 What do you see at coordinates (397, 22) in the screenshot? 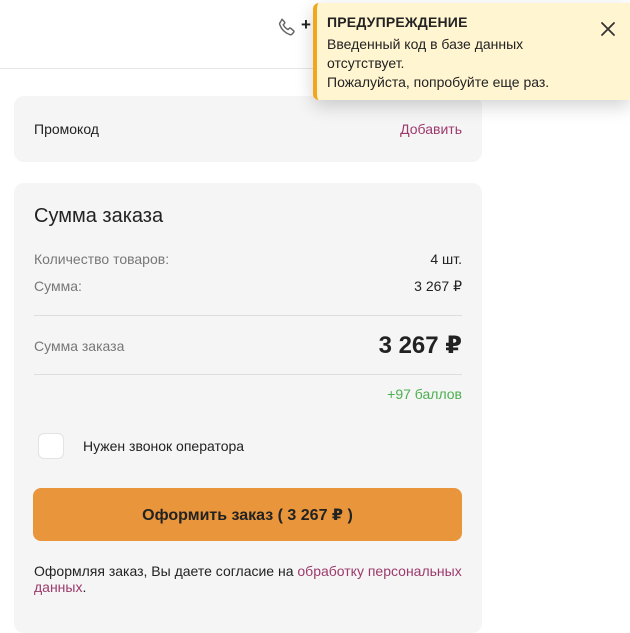
I see `toast-title: ПРЕДУПРЕЖДЕНИЕ` at bounding box center [397, 22].